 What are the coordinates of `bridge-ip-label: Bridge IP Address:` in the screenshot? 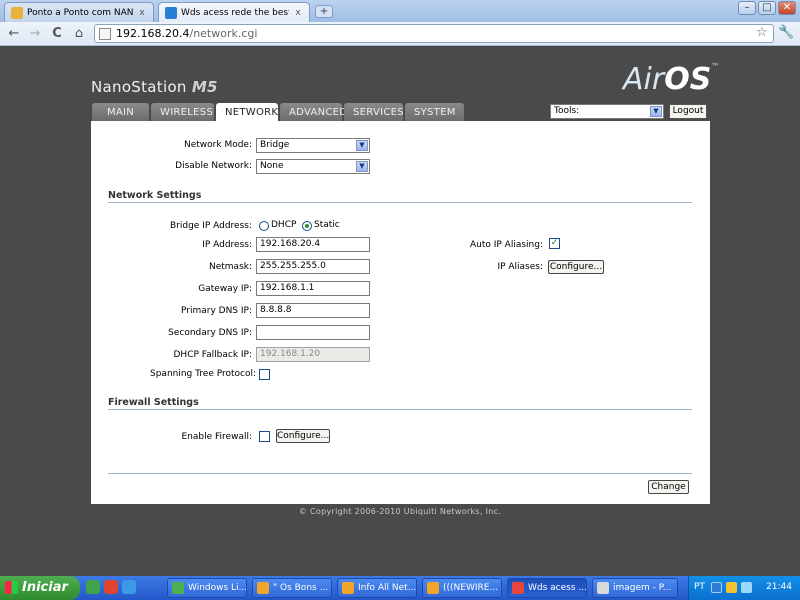 It's located at (210, 226).